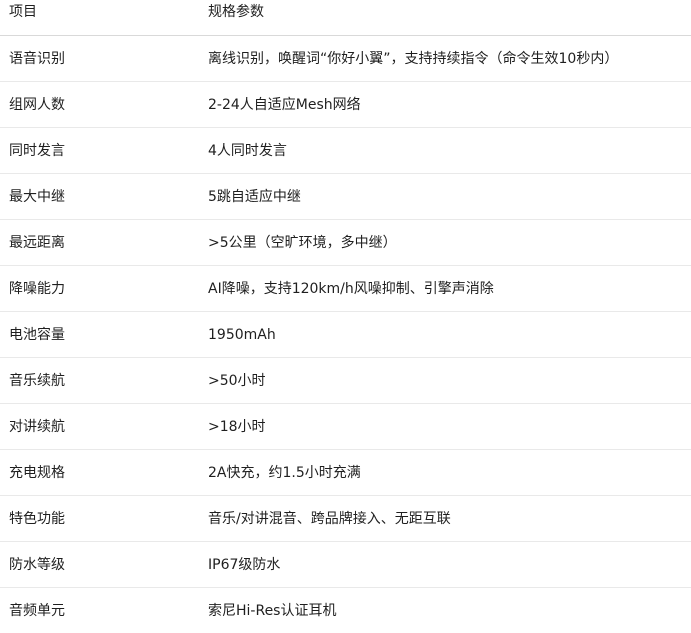  I want to click on row-label: 特色功能, so click(104, 519).